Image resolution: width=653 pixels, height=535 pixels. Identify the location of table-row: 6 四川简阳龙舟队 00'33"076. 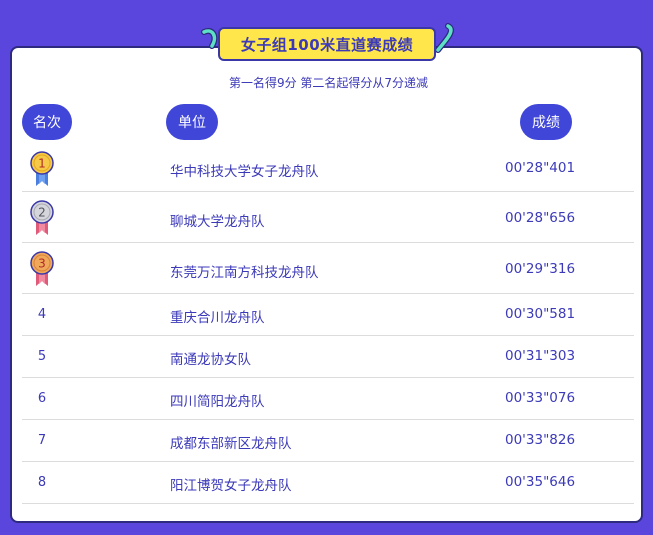
(328, 399).